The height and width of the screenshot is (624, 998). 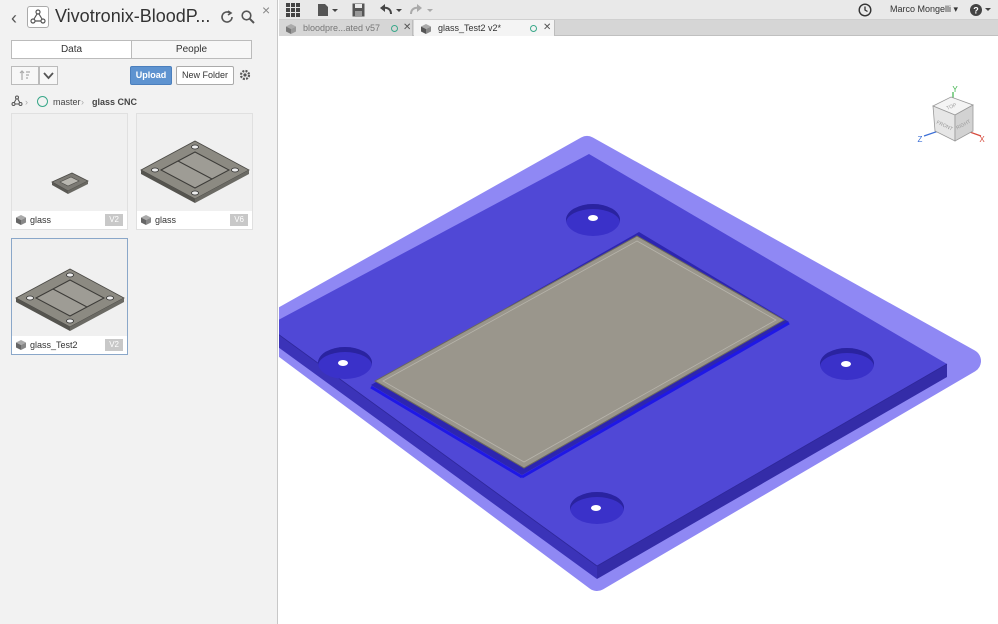 I want to click on tab-label: glass_Test2 v2*, so click(x=470, y=28).